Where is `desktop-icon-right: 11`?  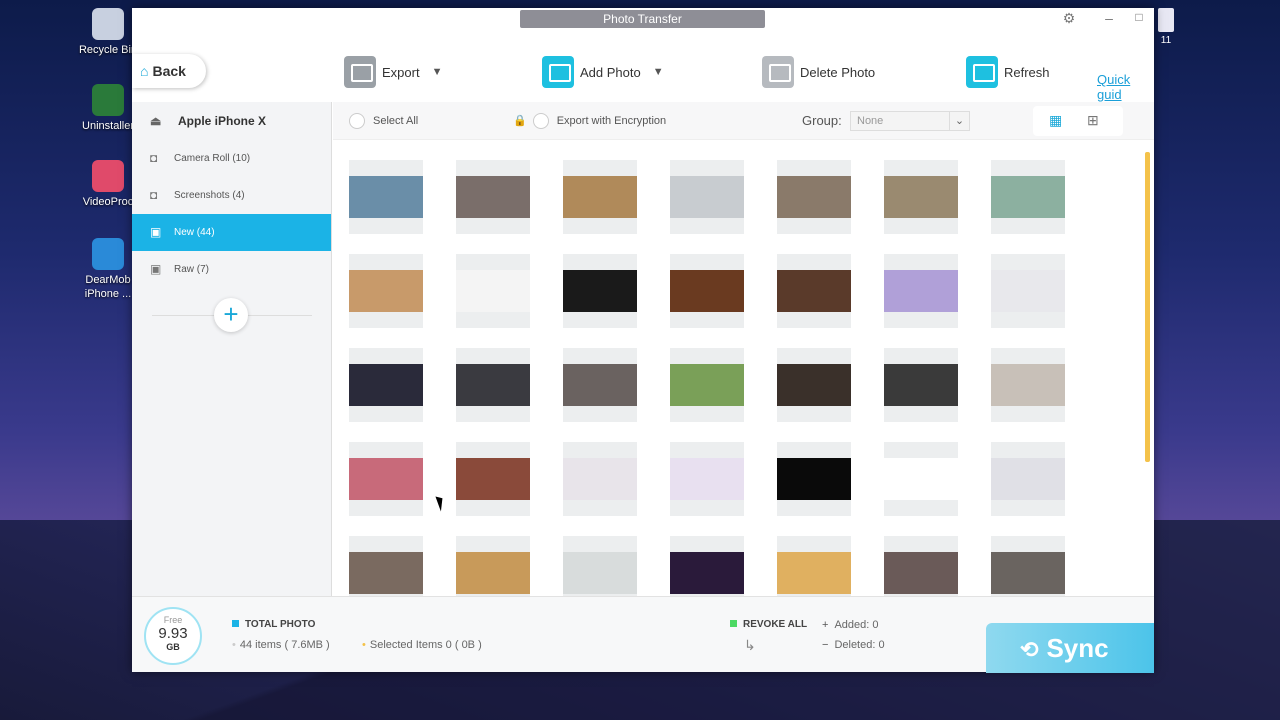
desktop-icon-right: 11 is located at coordinates (1166, 27).